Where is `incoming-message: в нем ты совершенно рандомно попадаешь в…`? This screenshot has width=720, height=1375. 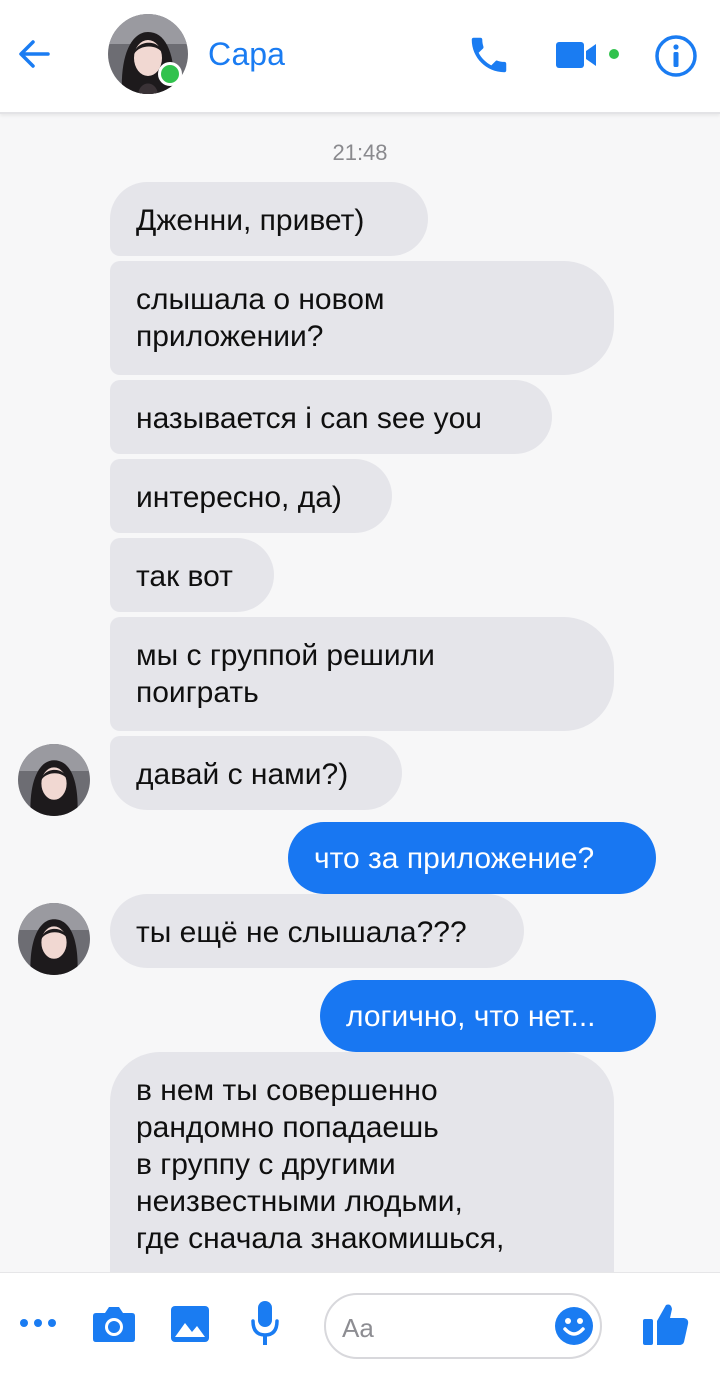
incoming-message: в нем ты совершенно рандомно попадаешь в… is located at coordinates (362, 1167).